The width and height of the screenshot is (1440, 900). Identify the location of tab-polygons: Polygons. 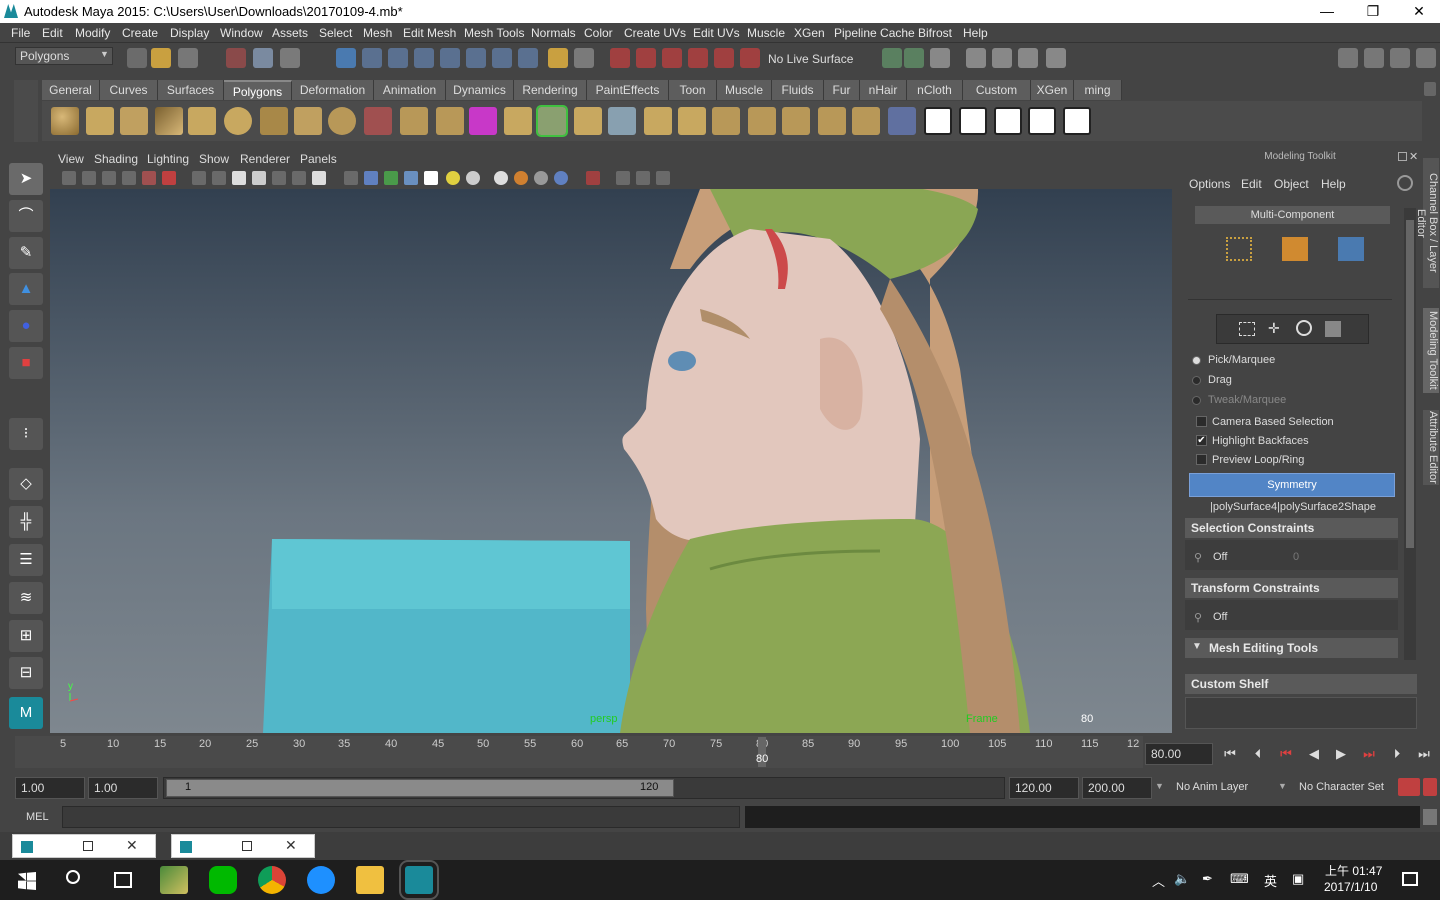
(258, 90).